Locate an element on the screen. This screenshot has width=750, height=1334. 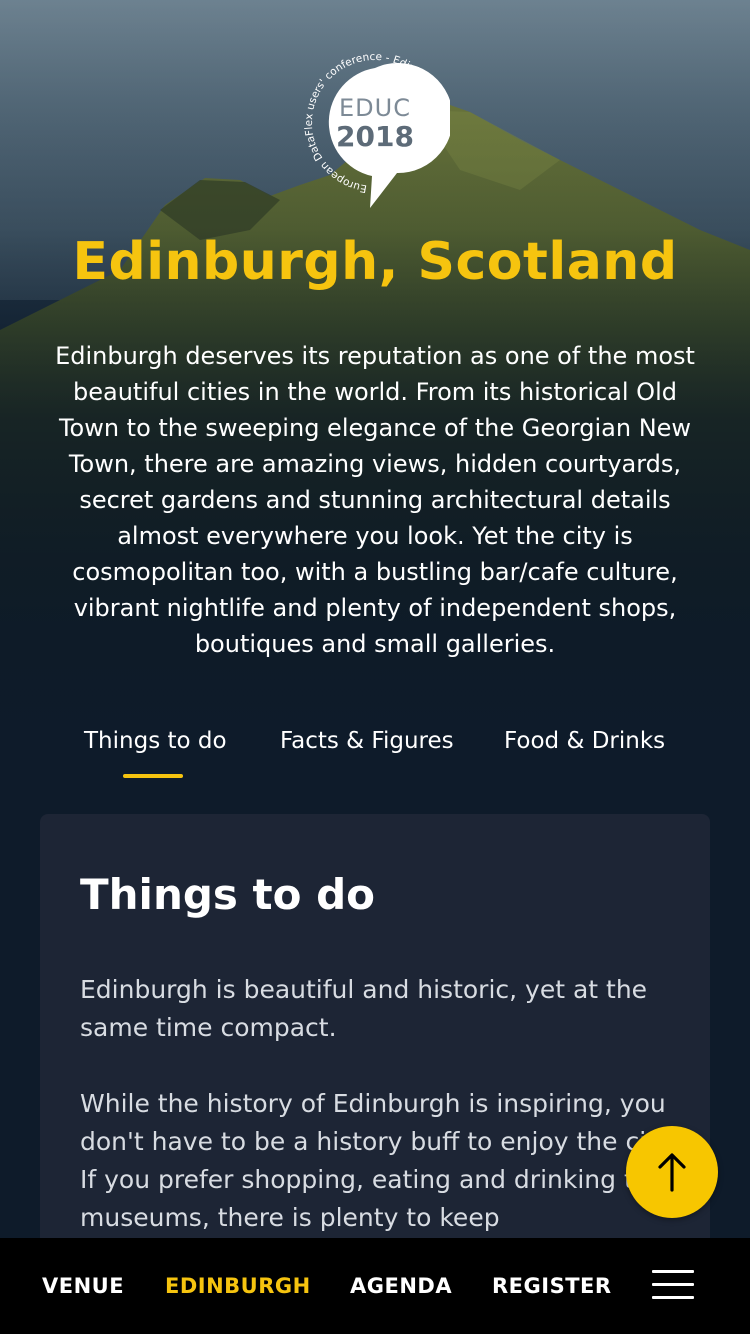
arrow-up-icon is located at coordinates (672, 1172).